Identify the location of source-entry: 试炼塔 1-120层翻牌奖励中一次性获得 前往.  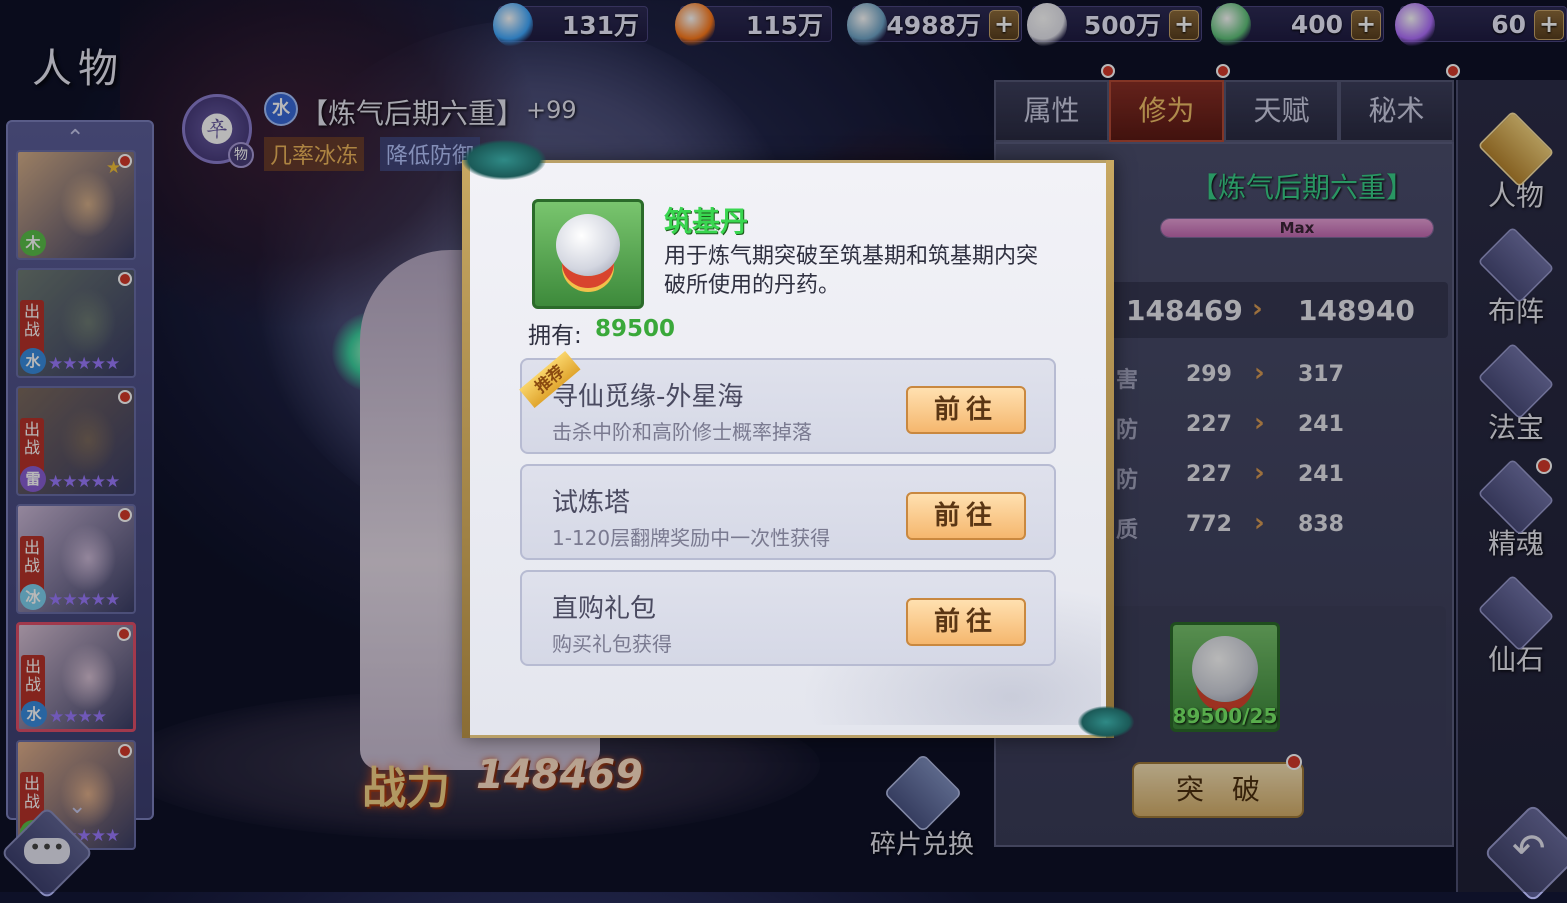
(788, 512).